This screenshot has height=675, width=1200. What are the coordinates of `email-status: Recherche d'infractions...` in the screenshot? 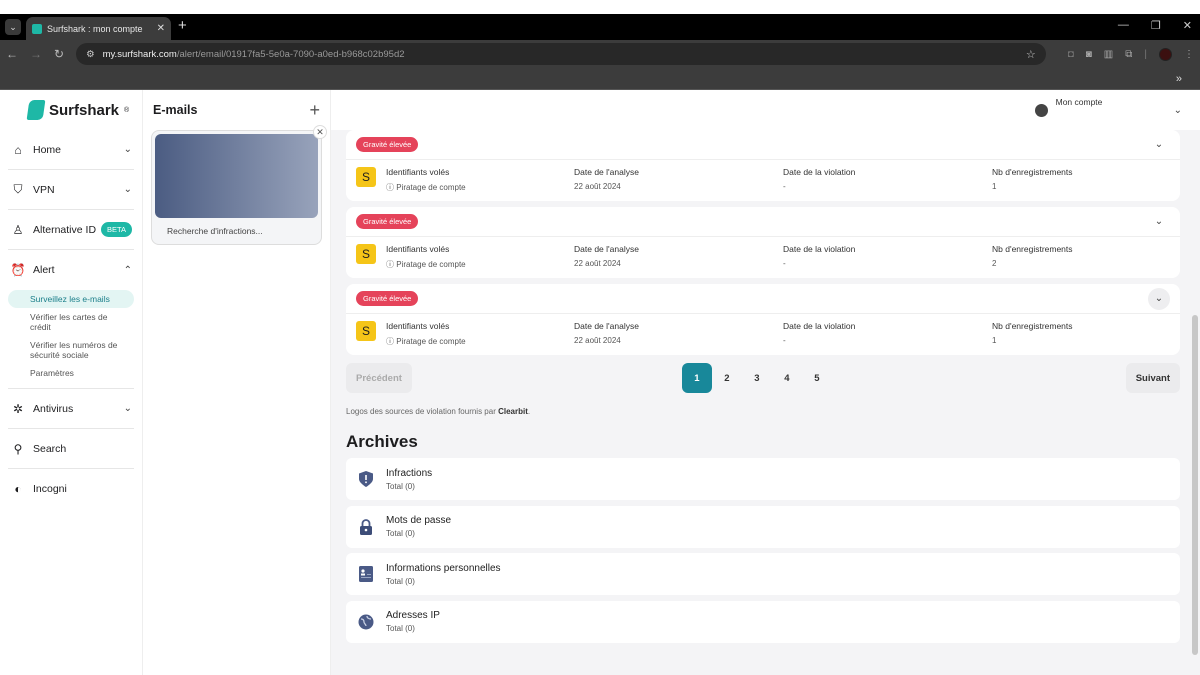 It's located at (215, 231).